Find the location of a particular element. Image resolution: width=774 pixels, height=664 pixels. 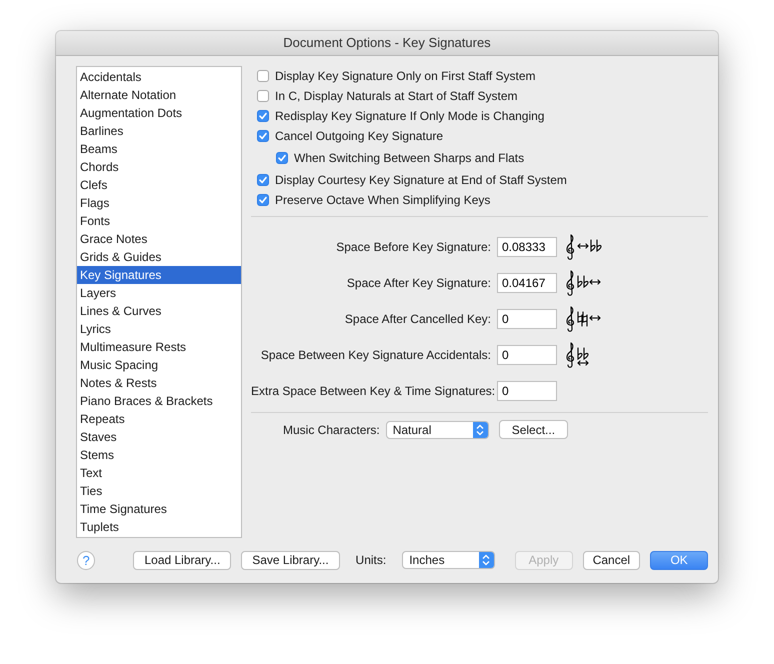

category-item: Staves is located at coordinates (159, 437).